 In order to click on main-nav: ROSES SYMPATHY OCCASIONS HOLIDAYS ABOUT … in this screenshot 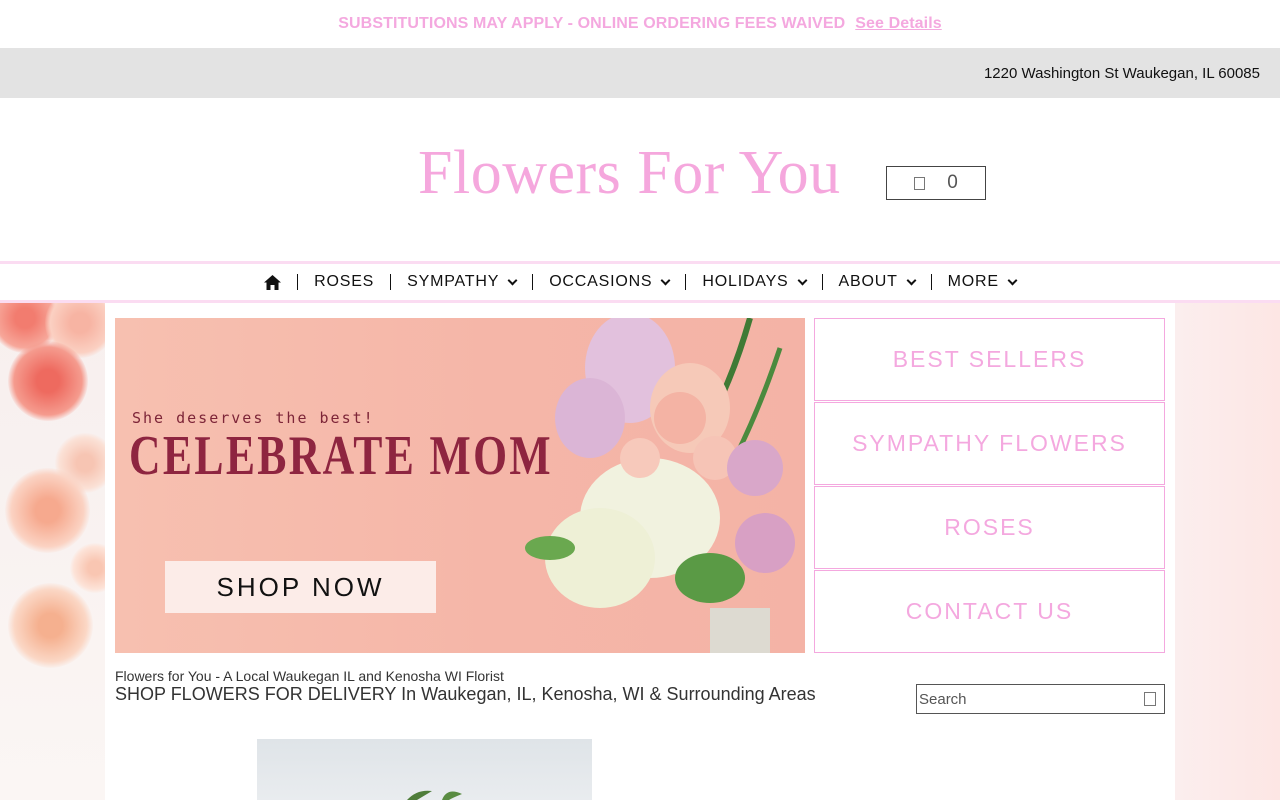, I will do `click(640, 282)`.